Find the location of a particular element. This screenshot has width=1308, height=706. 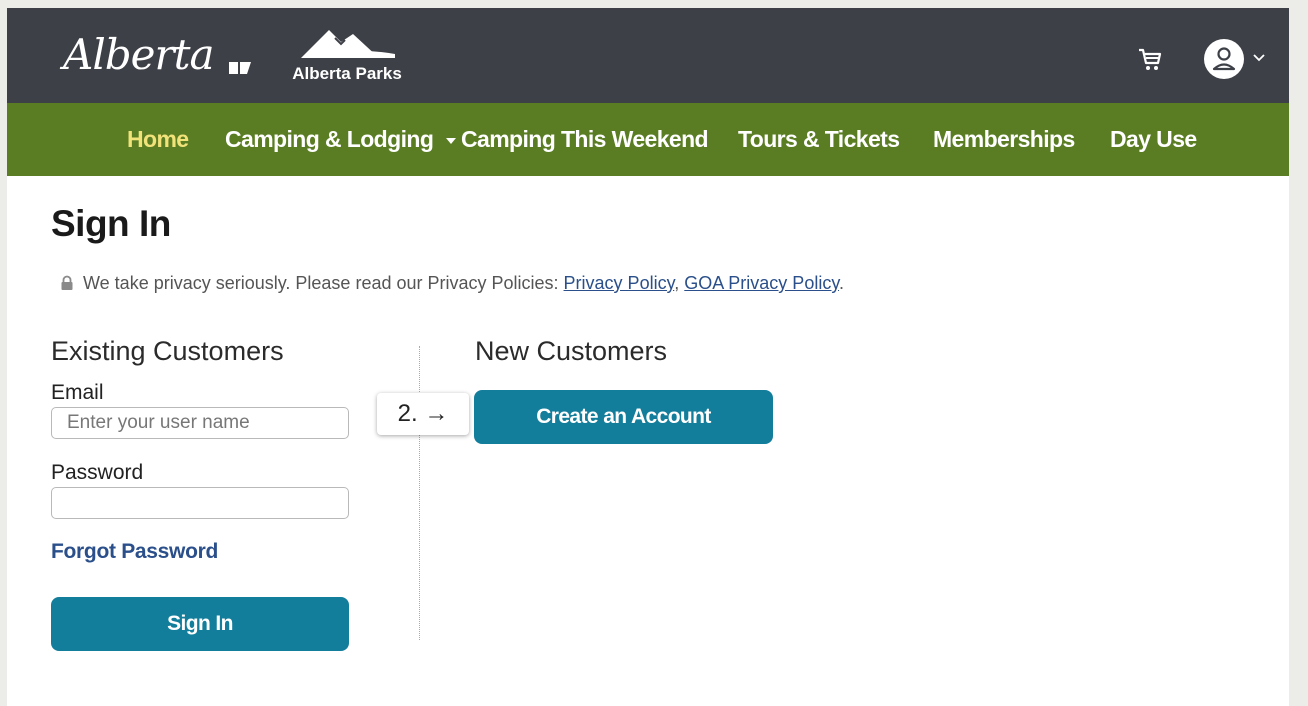

user-icon is located at coordinates (1224, 59).